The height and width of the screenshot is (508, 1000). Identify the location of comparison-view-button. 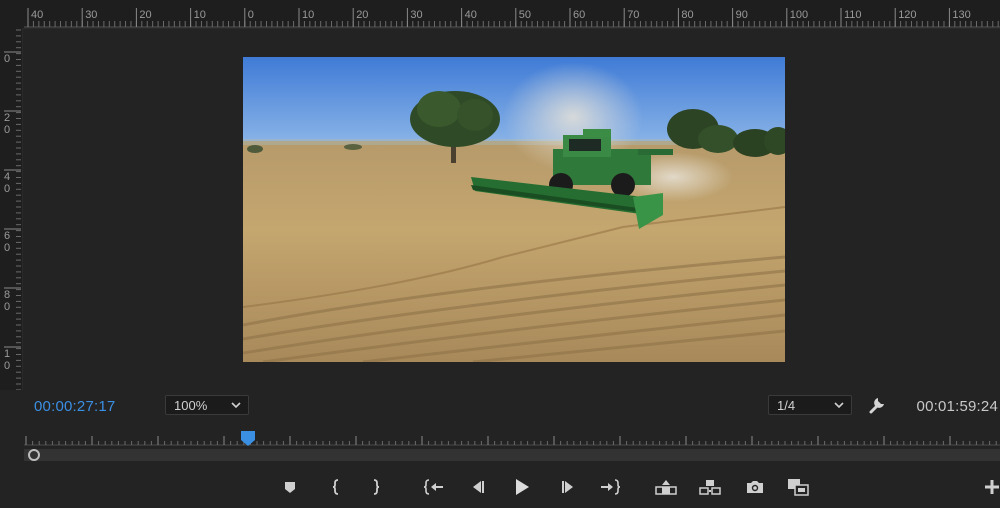
(798, 487).